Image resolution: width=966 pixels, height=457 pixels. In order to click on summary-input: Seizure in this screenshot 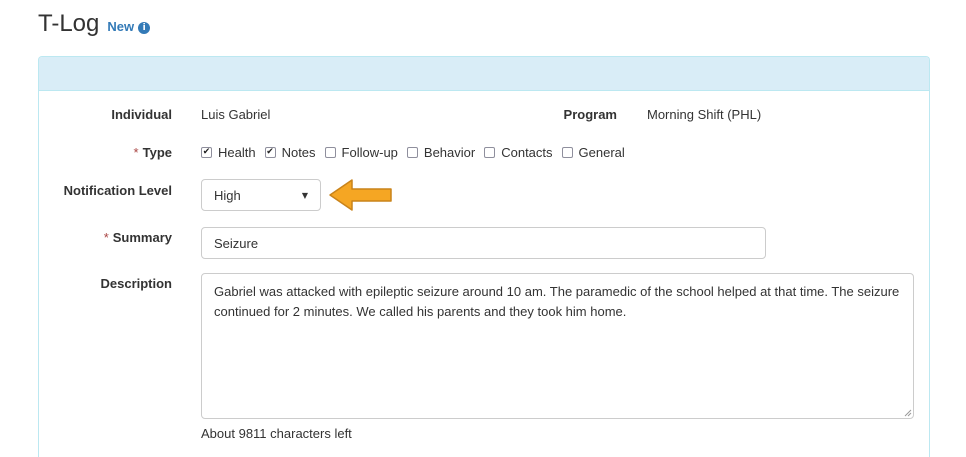, I will do `click(483, 243)`.